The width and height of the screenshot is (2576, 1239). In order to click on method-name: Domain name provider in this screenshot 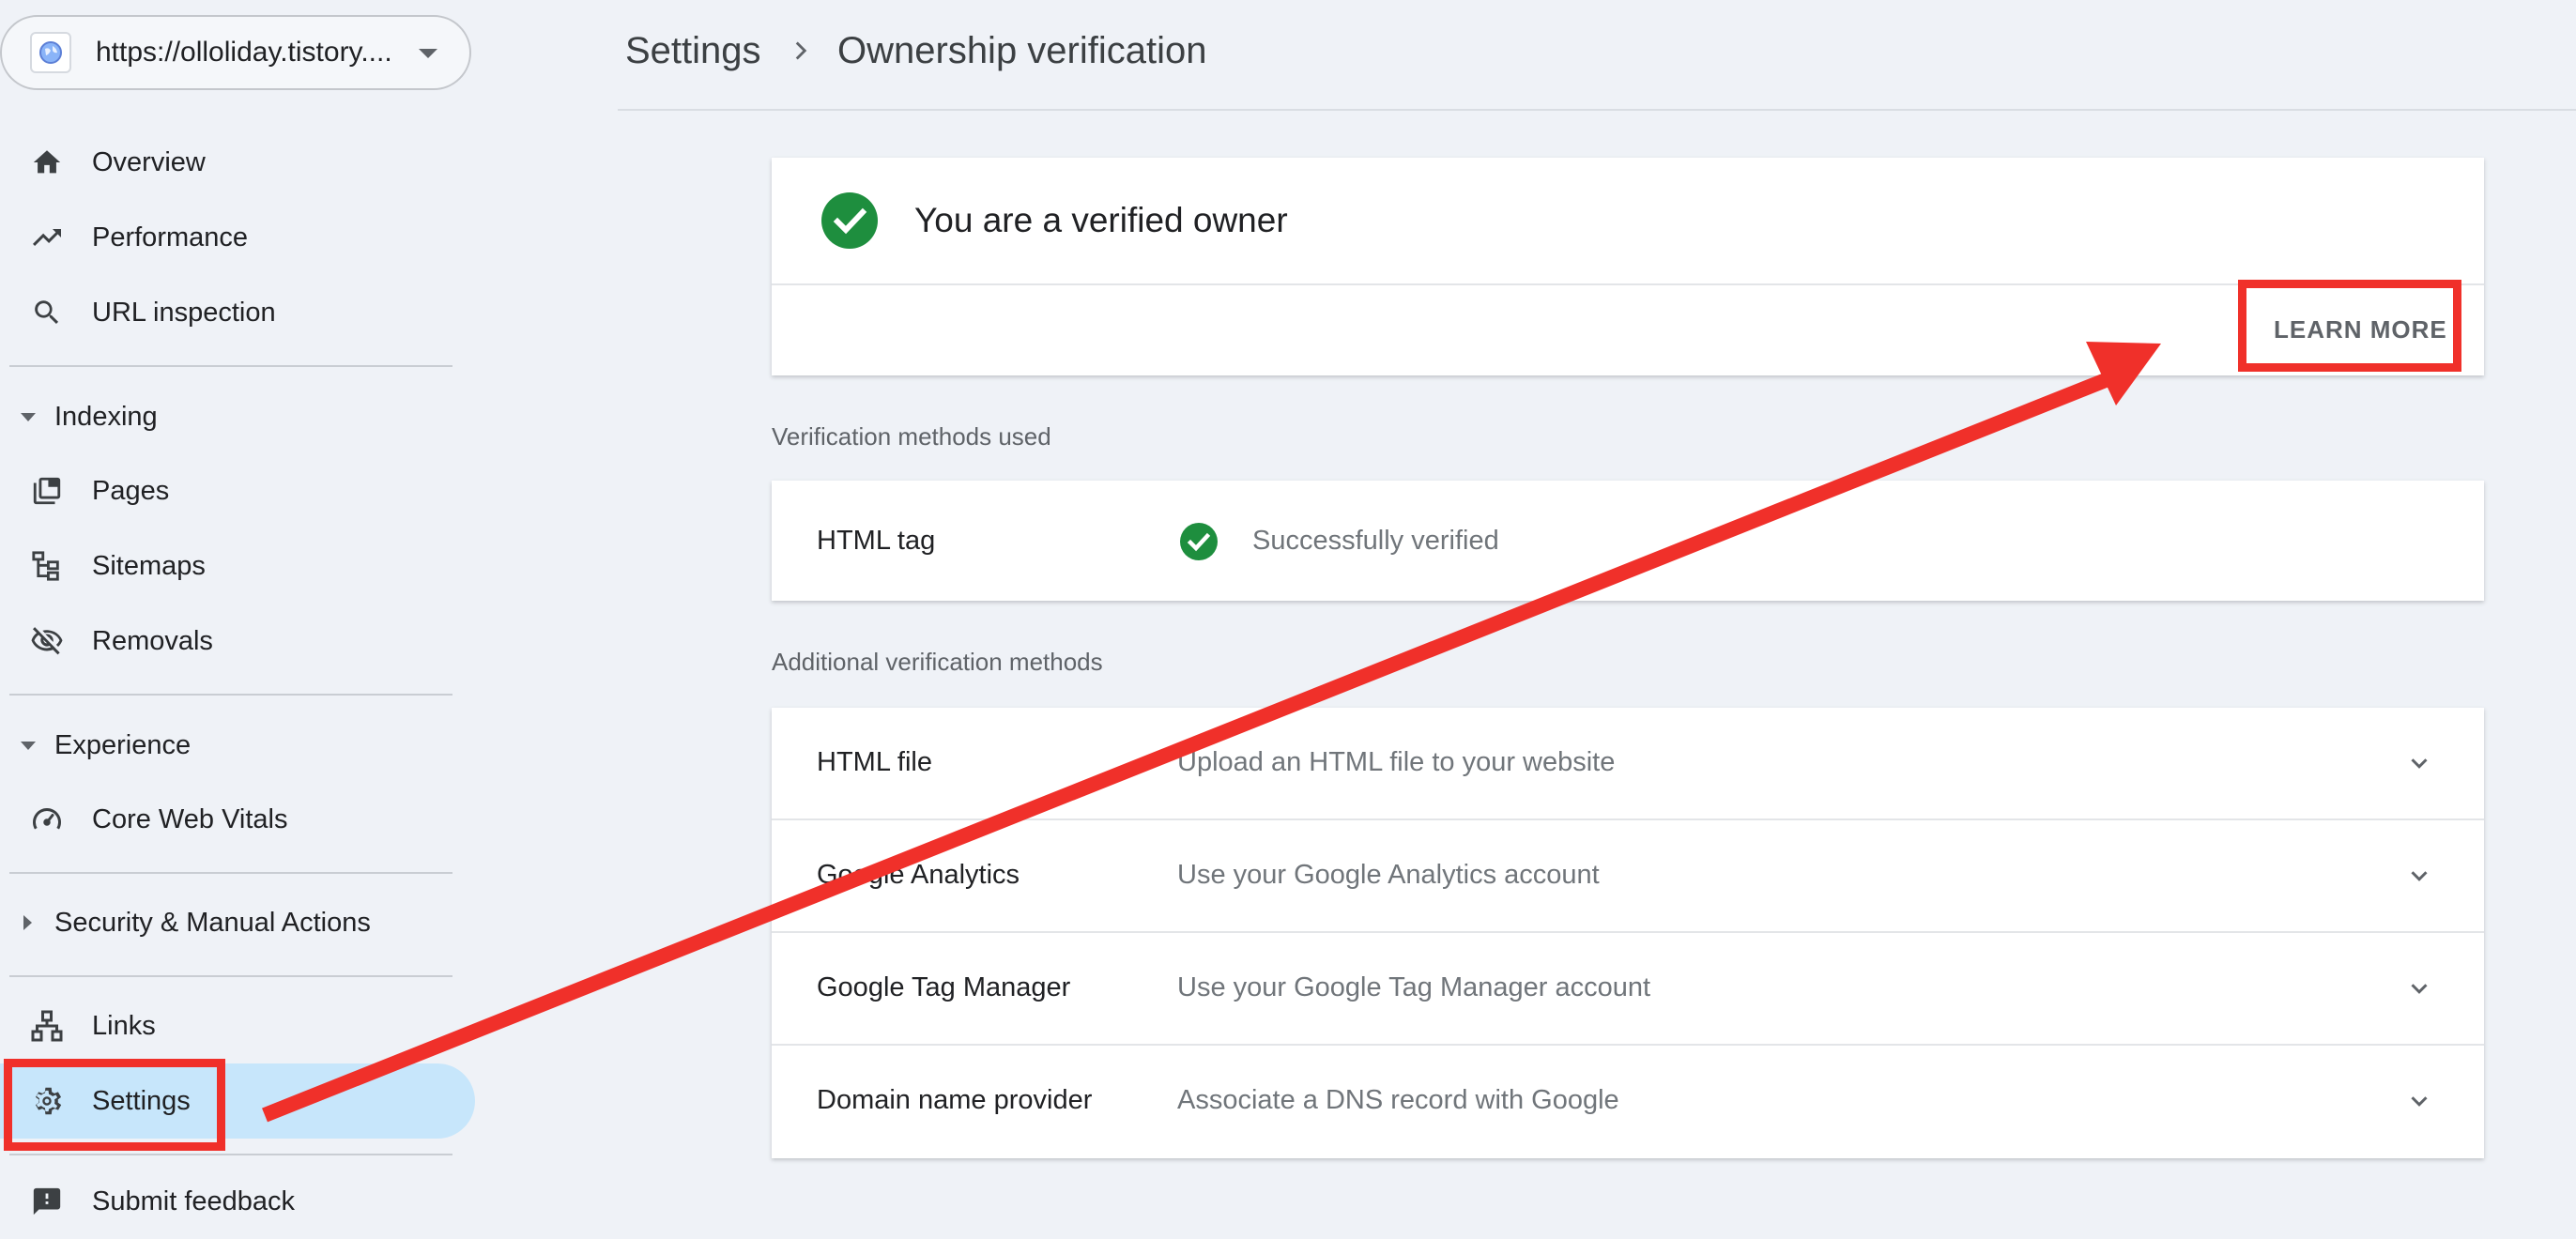, I will do `click(955, 1100)`.